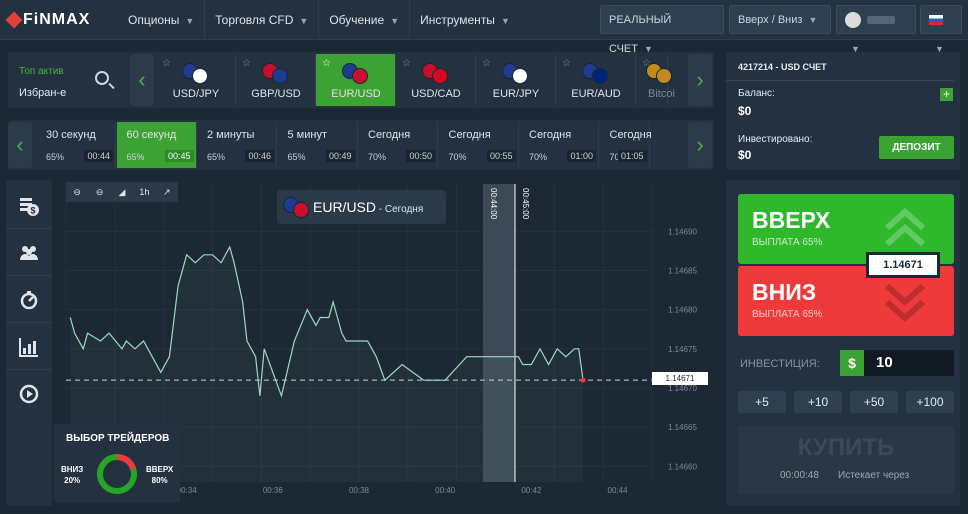 The height and width of the screenshot is (514, 968). Describe the element at coordinates (581, 156) in the screenshot. I see `expiry-time: 01:00` at that location.